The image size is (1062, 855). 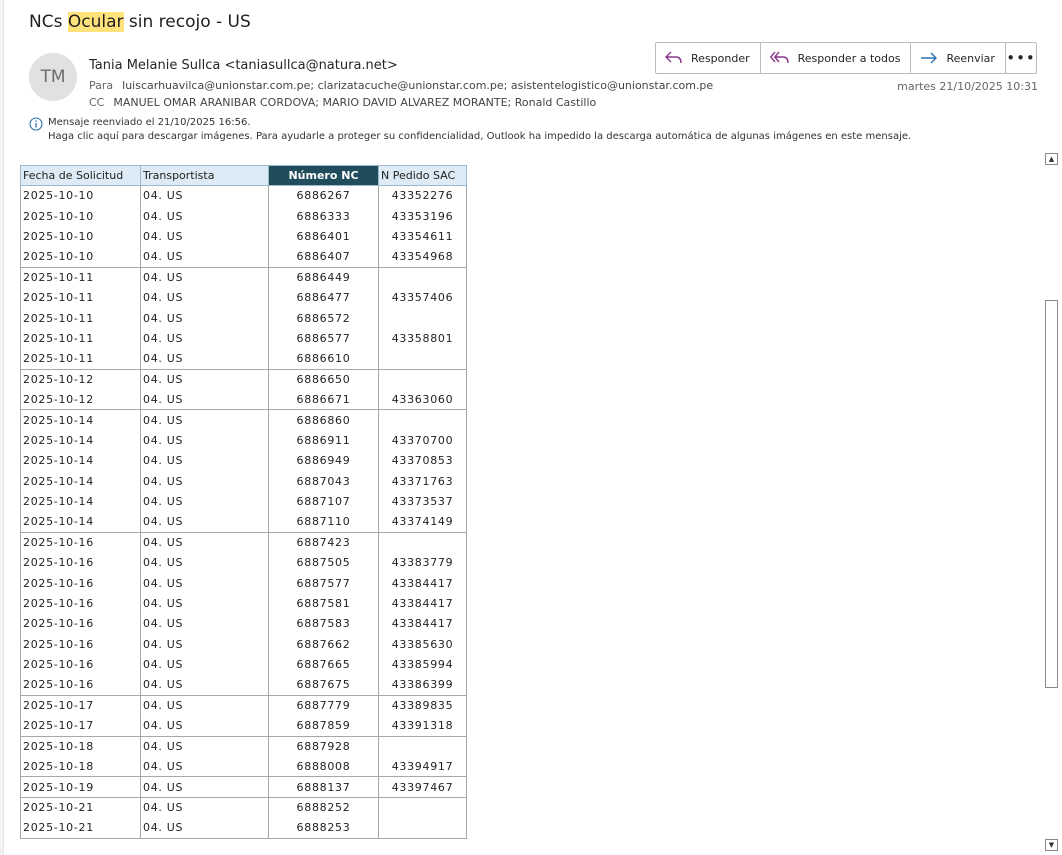 I want to click on table-row: 2025-10-14 04. US 6886949 43370853, so click(x=243, y=460).